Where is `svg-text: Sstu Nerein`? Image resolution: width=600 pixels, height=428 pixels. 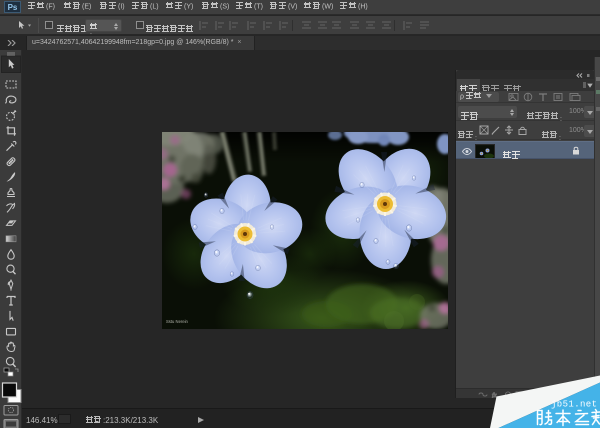 svg-text: Sstu Nerein is located at coordinates (177, 321).